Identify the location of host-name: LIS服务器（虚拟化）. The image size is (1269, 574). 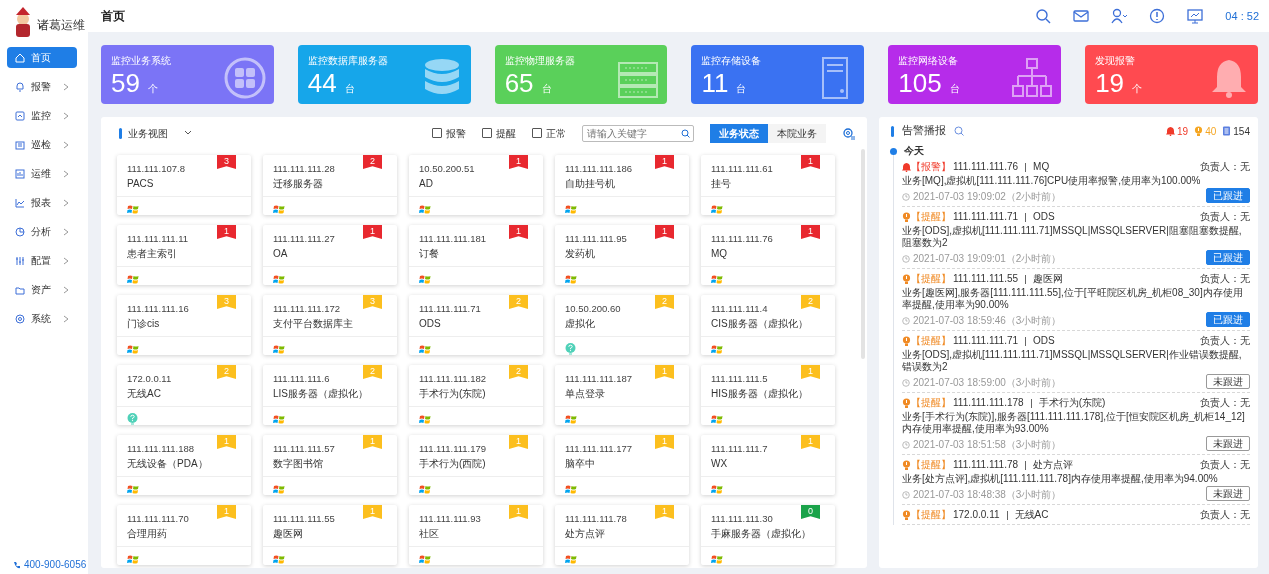
(320, 393).